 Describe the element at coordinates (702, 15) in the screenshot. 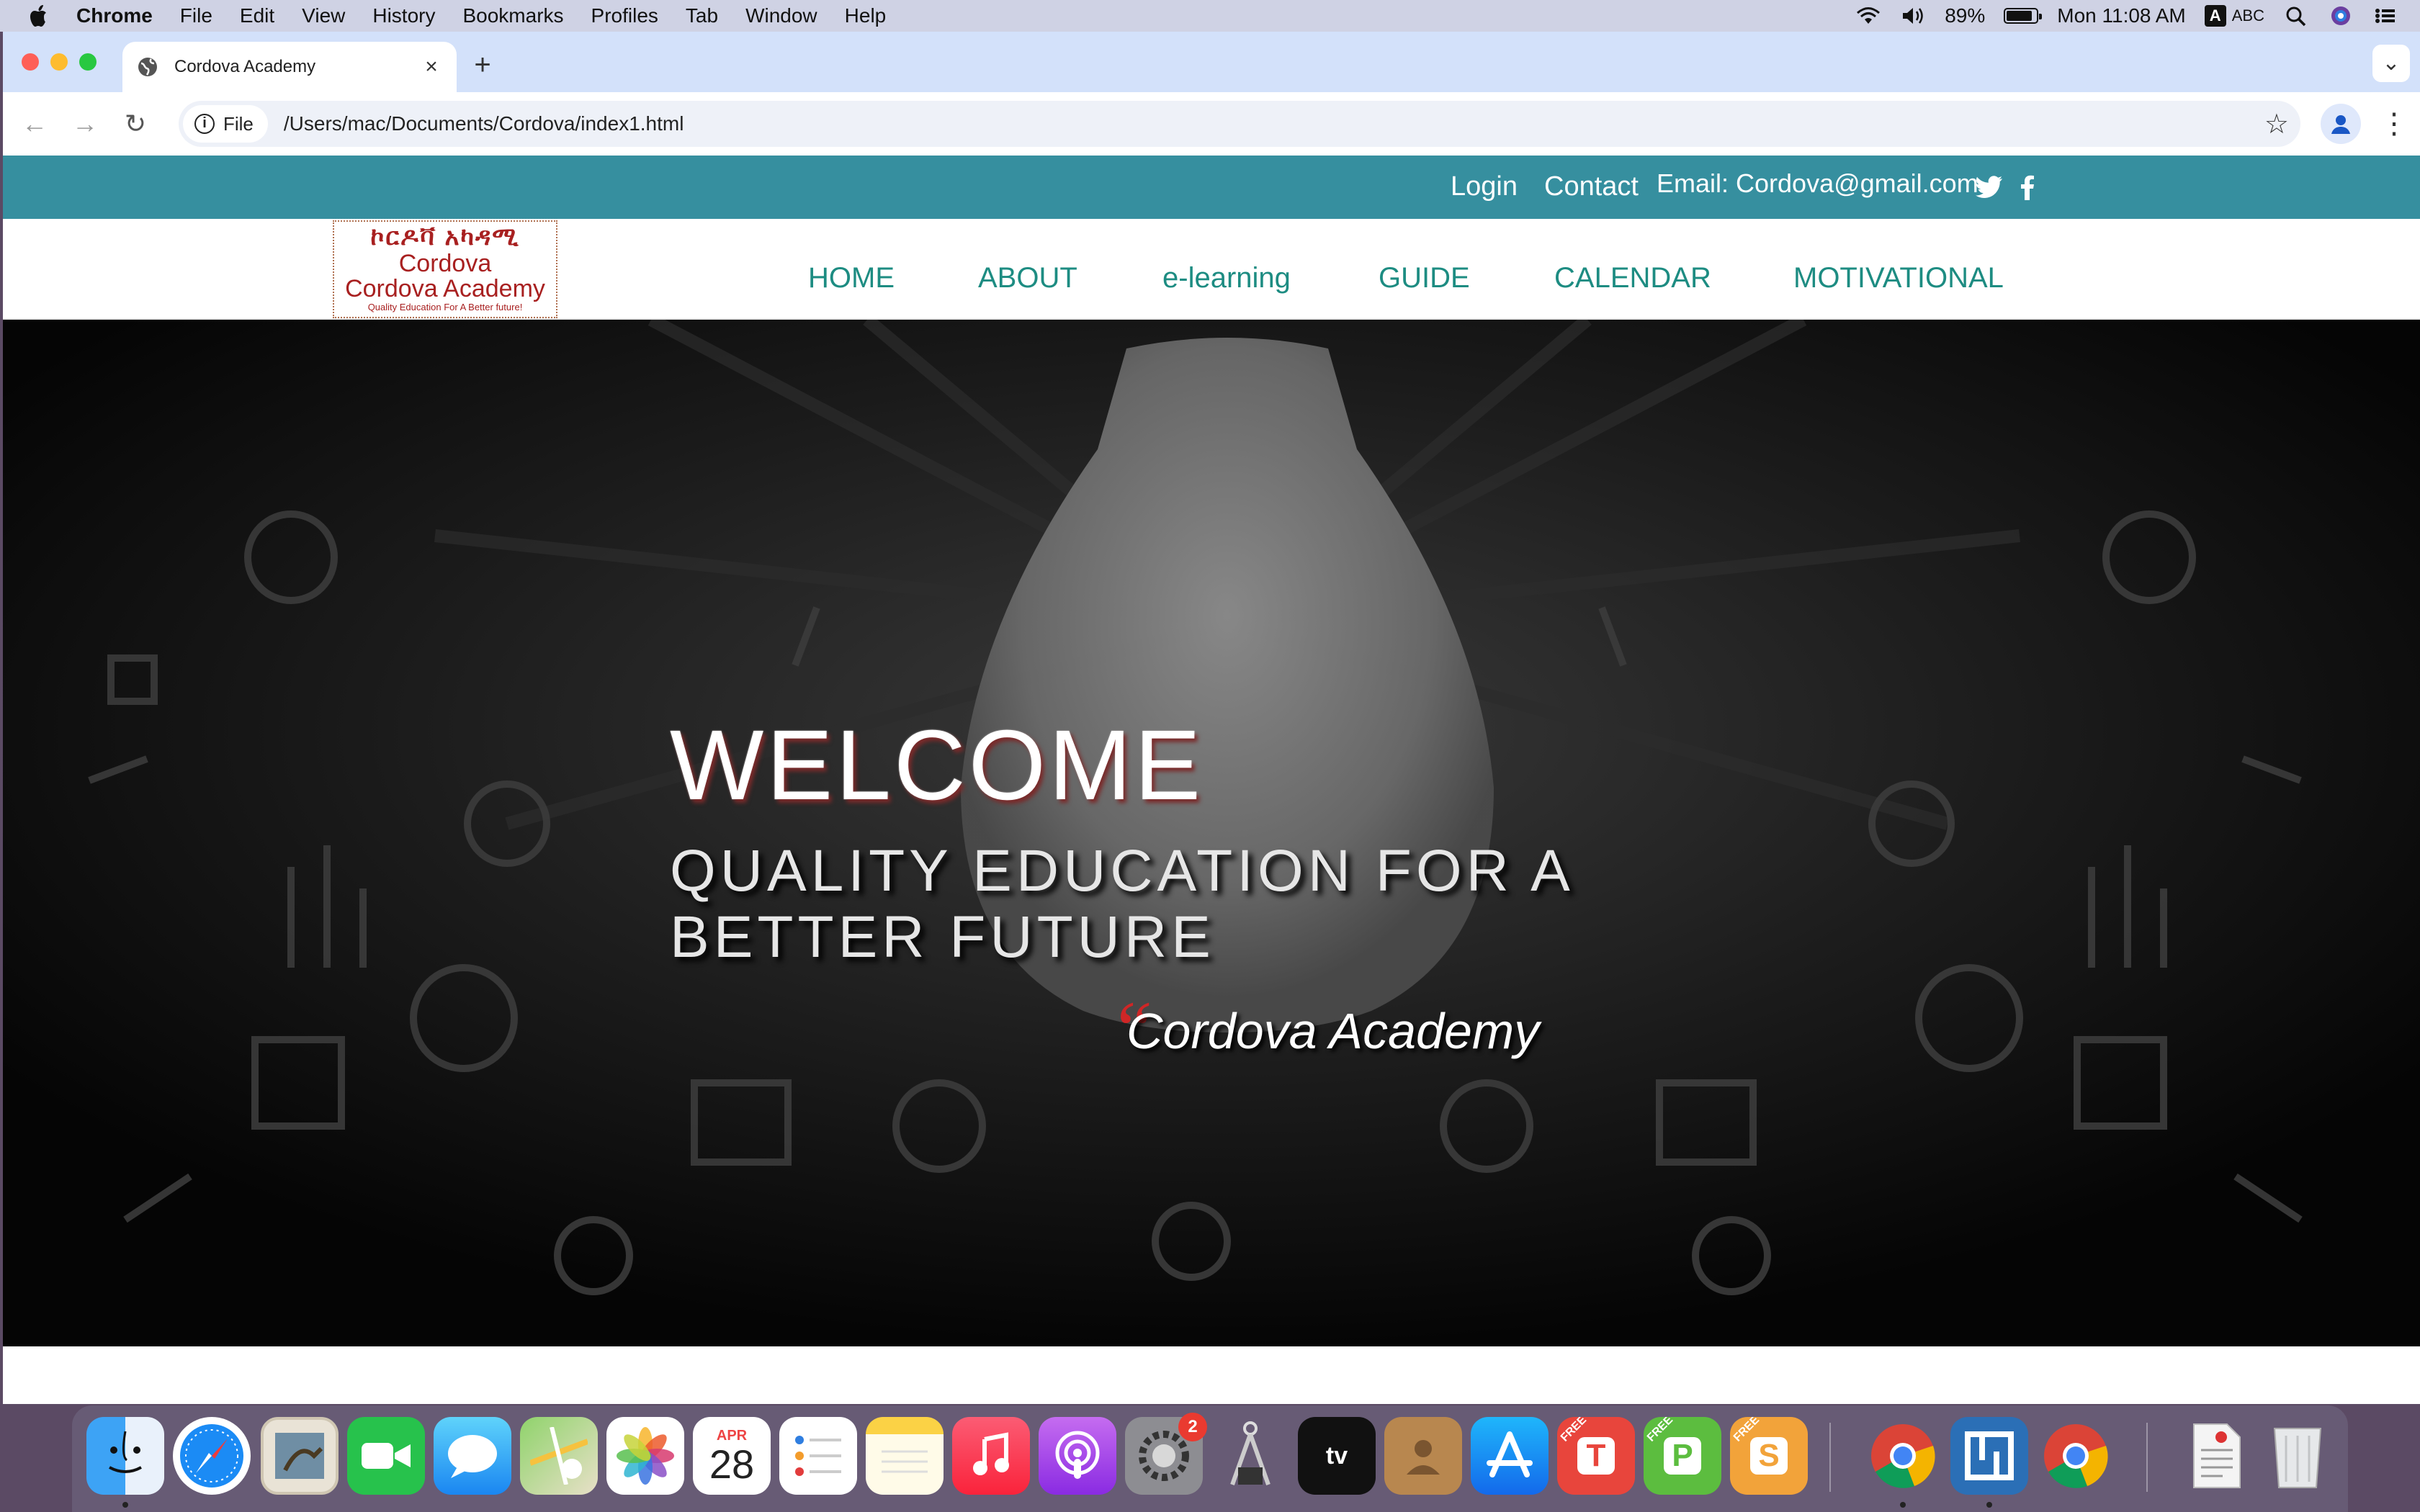

I see `menu-tab: Tab` at that location.